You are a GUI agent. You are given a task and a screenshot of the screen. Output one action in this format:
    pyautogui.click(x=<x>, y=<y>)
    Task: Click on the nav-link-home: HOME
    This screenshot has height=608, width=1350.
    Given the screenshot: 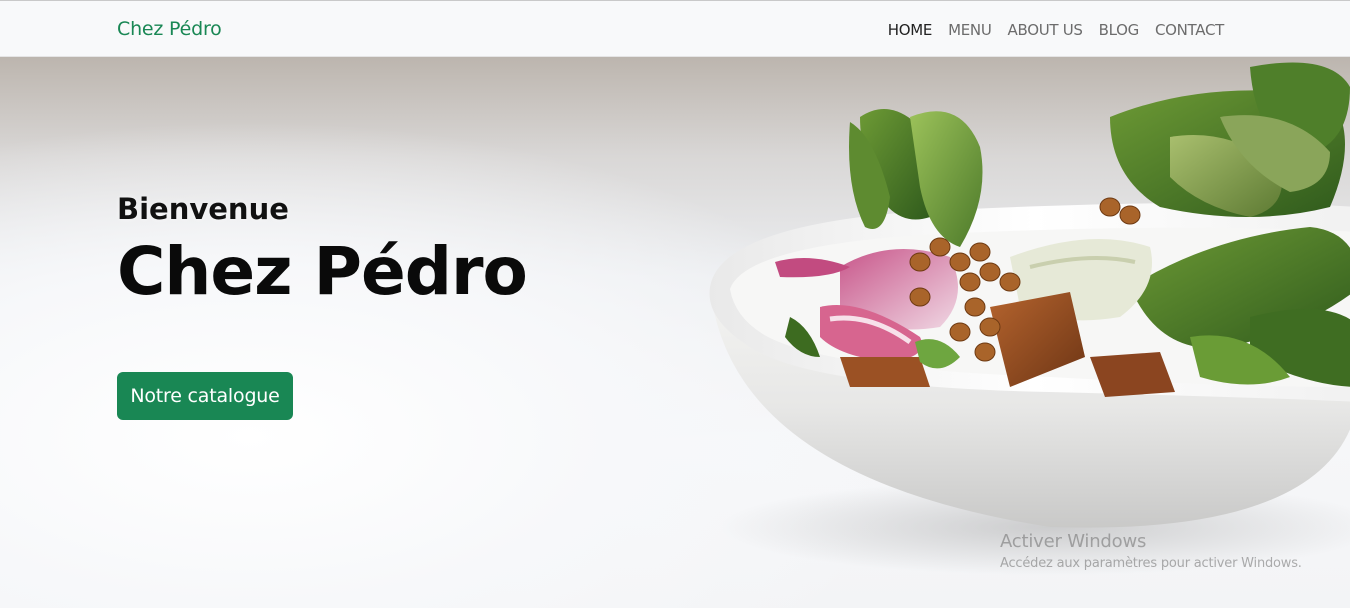 What is the action you would take?
    pyautogui.click(x=910, y=30)
    